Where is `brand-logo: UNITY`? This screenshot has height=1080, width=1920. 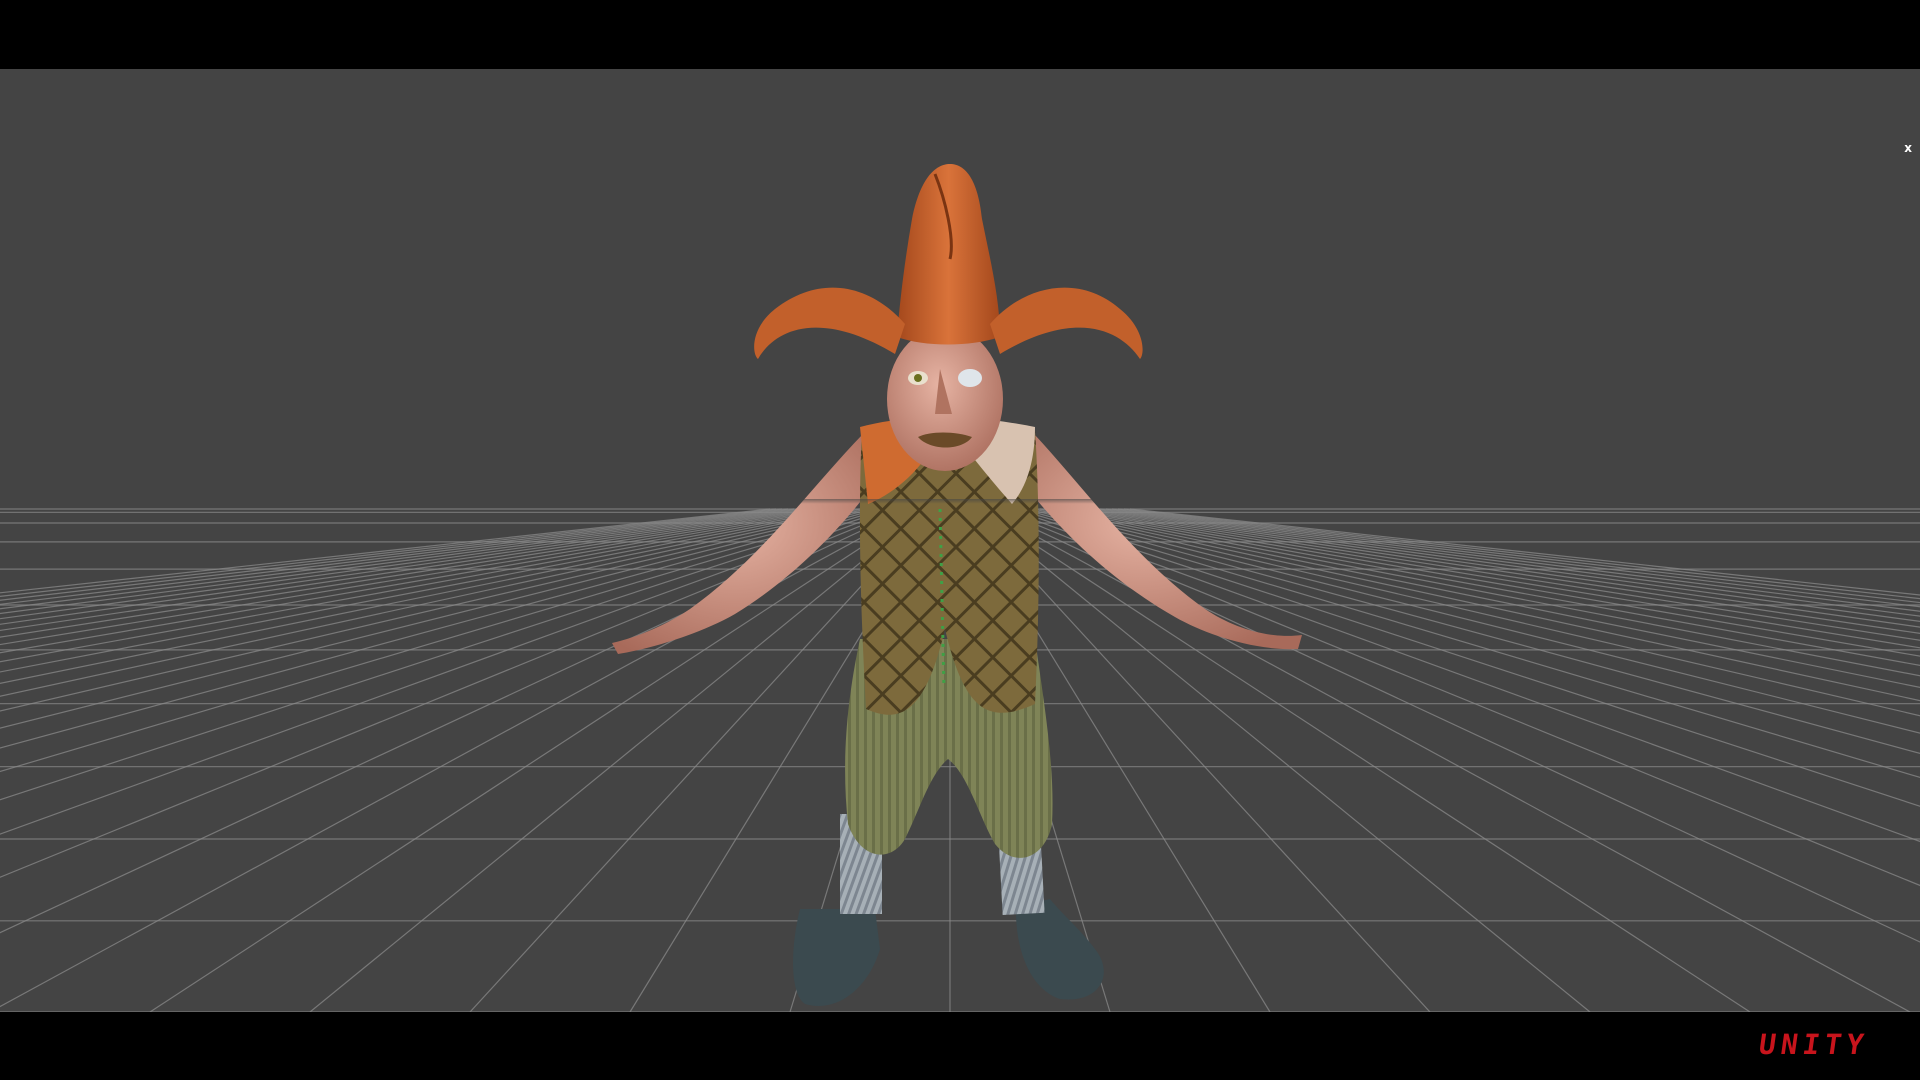
brand-logo: UNITY is located at coordinates (1813, 1044).